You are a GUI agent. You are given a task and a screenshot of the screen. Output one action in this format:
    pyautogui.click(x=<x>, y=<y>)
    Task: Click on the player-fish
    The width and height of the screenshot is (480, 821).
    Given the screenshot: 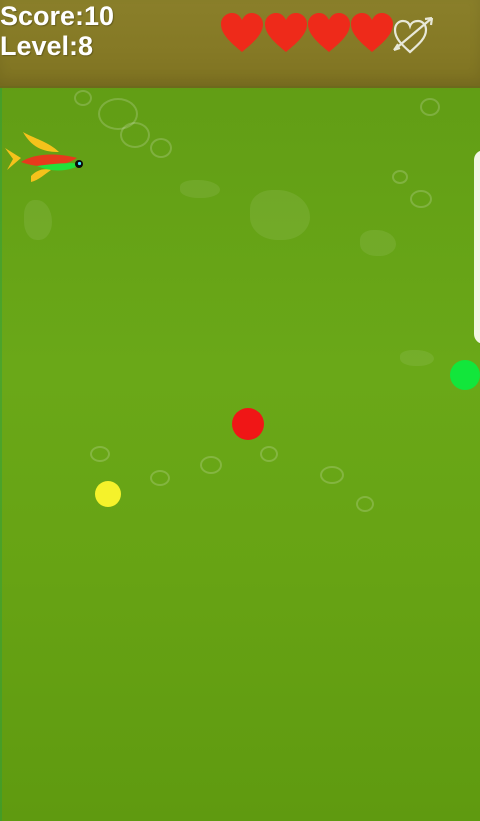 What is the action you would take?
    pyautogui.click(x=45, y=159)
    